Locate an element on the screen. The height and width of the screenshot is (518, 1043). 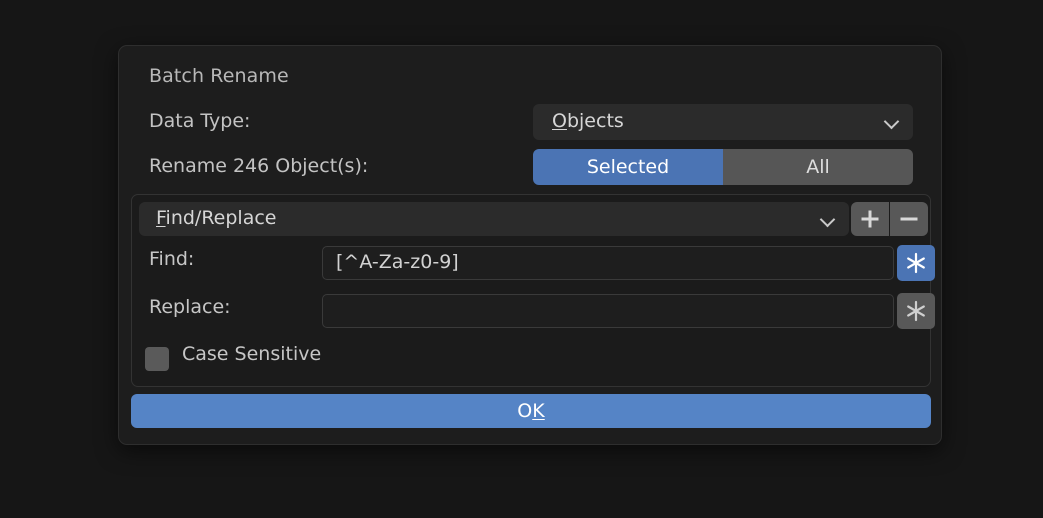
add-operation-button is located at coordinates (870, 219).